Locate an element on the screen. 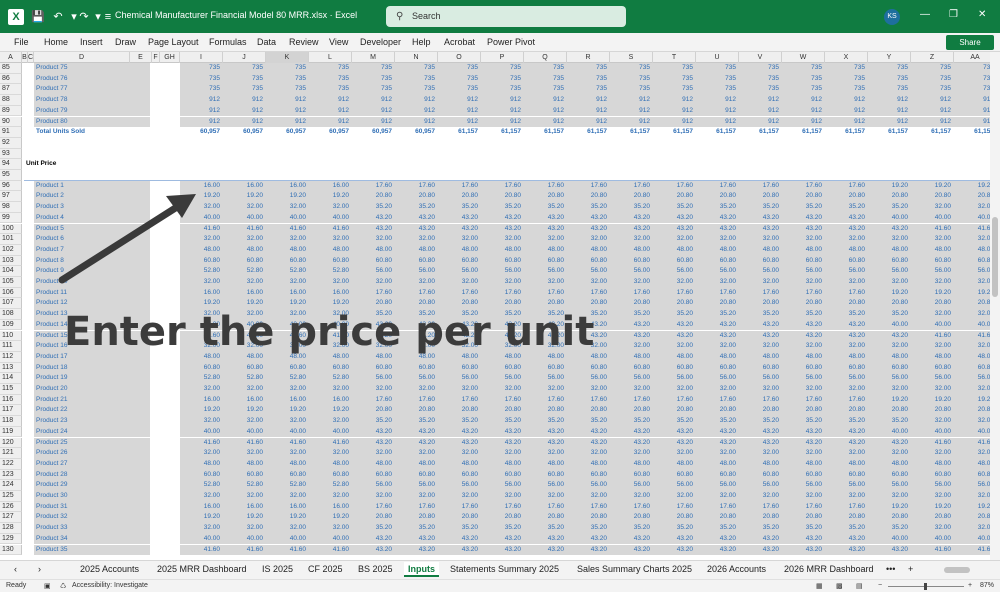 The height and width of the screenshot is (592, 1000). row-number: 114 is located at coordinates (11, 378).